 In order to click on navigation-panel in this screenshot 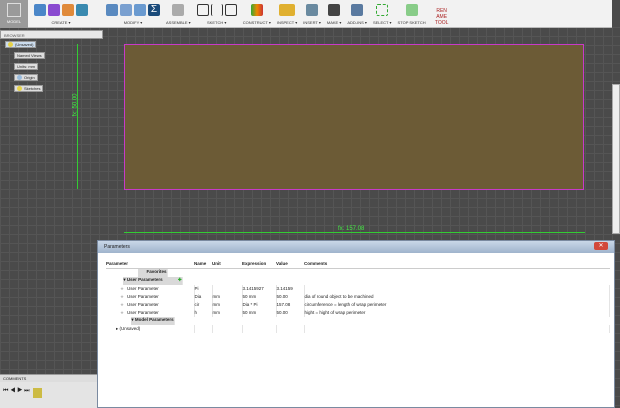, I will do `click(616, 159)`.